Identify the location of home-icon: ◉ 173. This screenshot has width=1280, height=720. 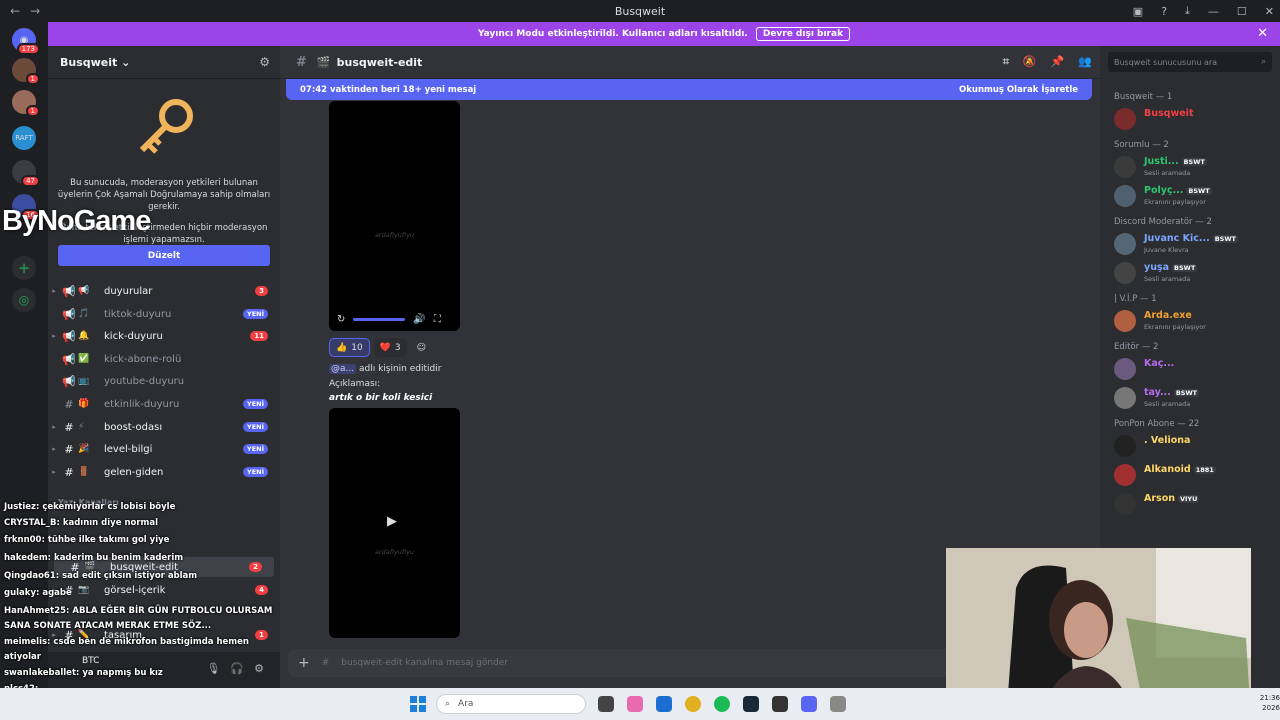
(26, 41).